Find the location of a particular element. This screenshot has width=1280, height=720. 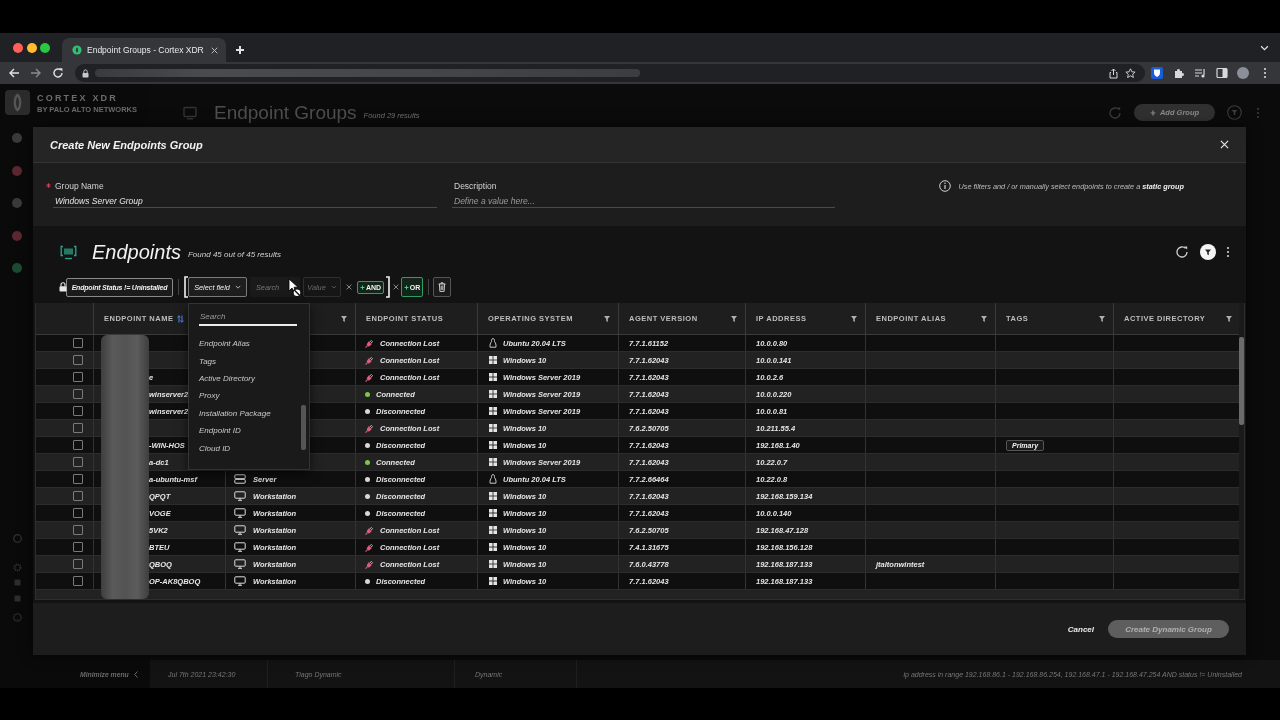

browser-tab: Endpoint Groups - Cortex XDR is located at coordinates (144, 50).